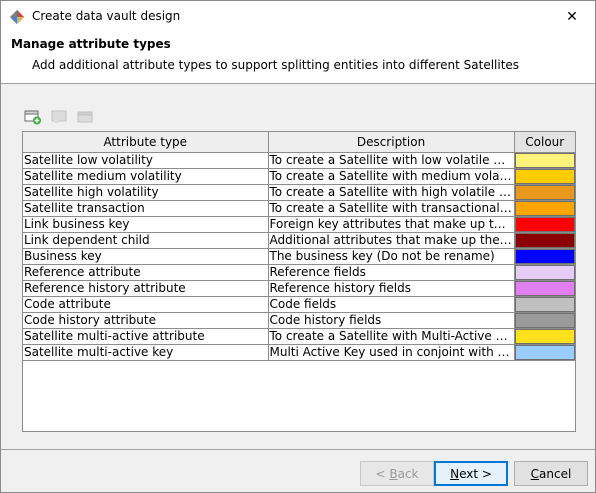 The image size is (596, 493). Describe the element at coordinates (544, 142) in the screenshot. I see `column-header-colour: Colour` at that location.